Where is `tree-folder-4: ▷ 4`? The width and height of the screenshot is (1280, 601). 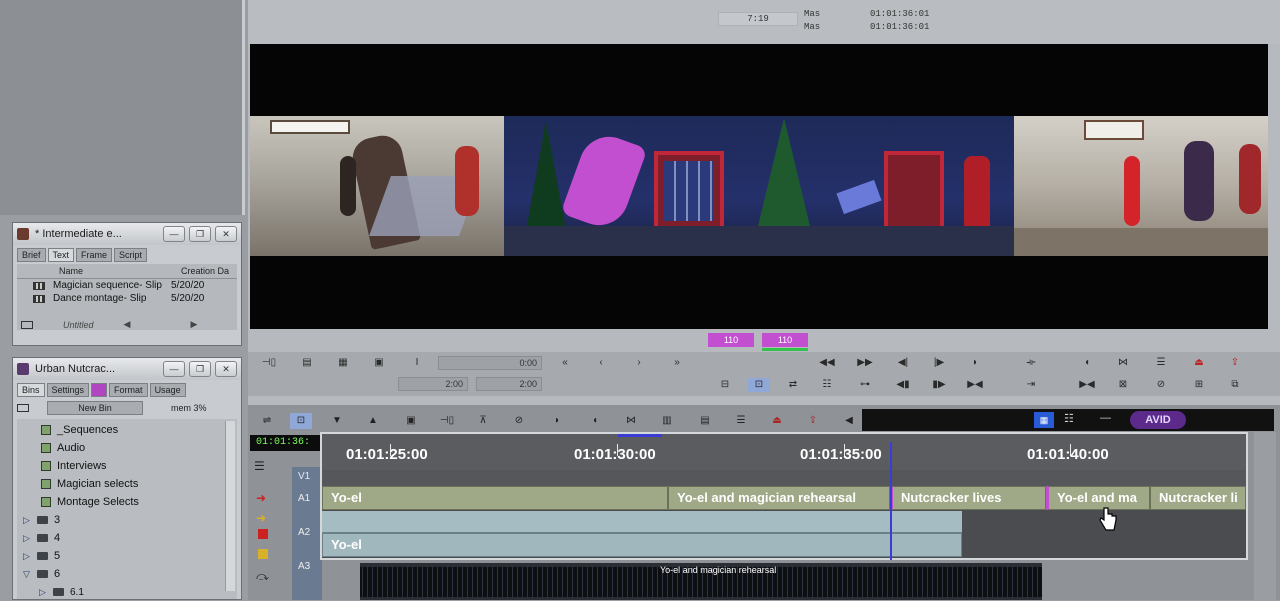
tree-folder-4: ▷ 4 is located at coordinates (127, 538).